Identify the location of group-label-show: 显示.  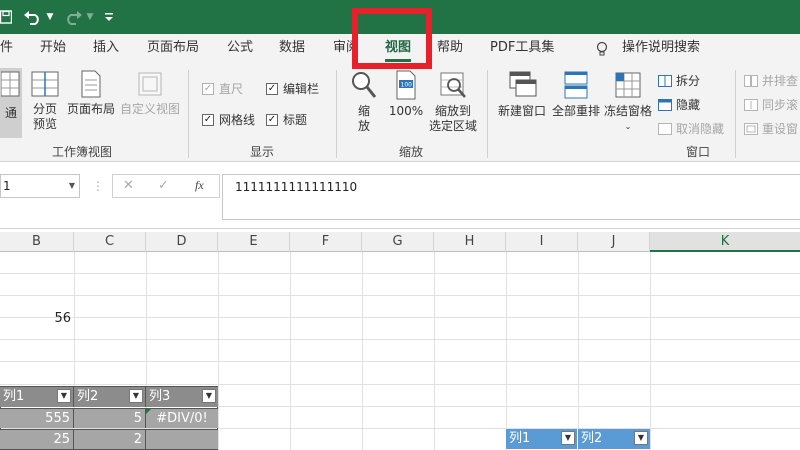
(262, 152).